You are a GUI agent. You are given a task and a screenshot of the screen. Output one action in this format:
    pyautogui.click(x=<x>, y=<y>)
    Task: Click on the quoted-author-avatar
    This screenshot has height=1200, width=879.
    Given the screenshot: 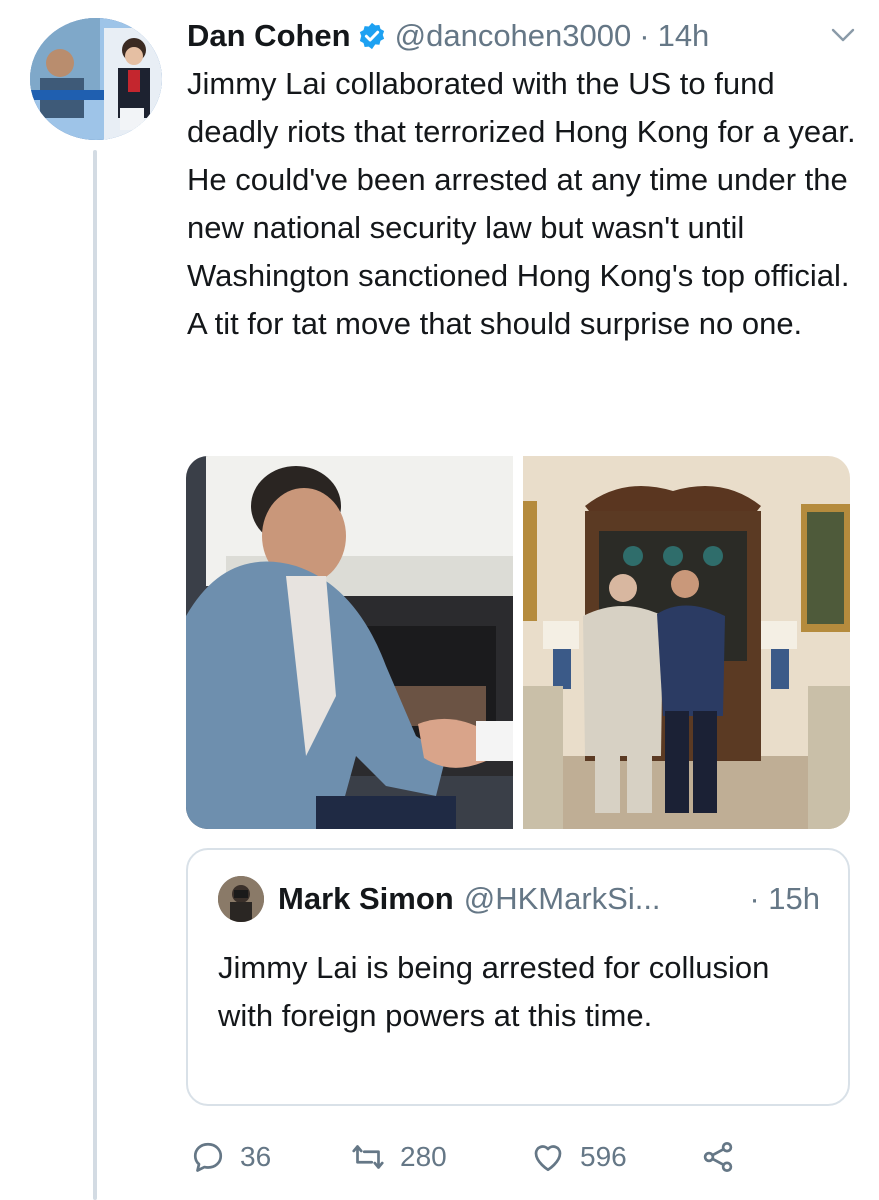 What is the action you would take?
    pyautogui.click(x=241, y=899)
    